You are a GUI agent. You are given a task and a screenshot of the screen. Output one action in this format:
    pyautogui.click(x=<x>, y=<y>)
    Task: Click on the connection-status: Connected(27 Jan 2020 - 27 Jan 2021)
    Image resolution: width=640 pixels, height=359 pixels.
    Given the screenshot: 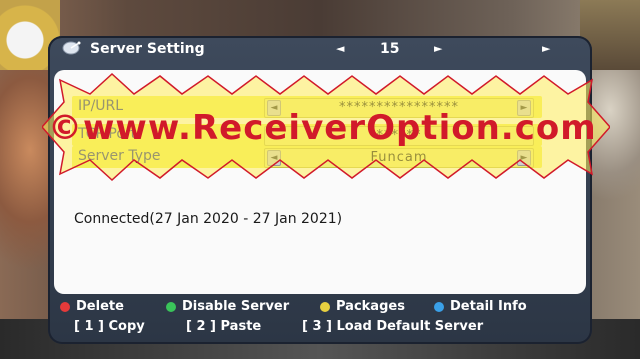 What is the action you would take?
    pyautogui.click(x=208, y=219)
    